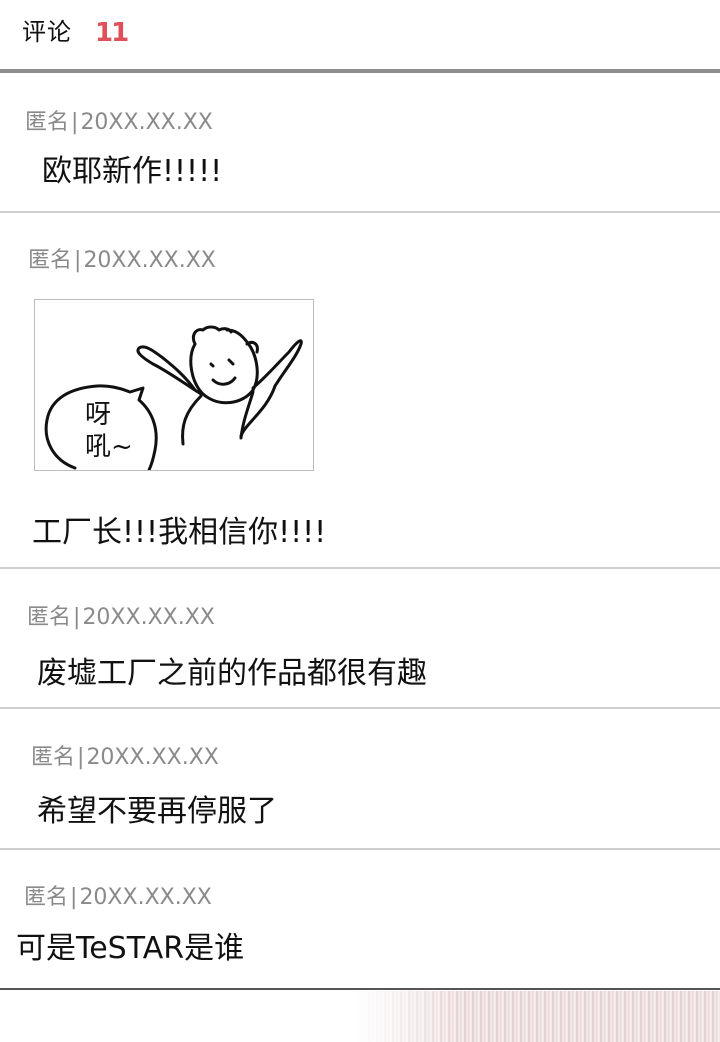  I want to click on comments-header: 评论 11, so click(360, 36).